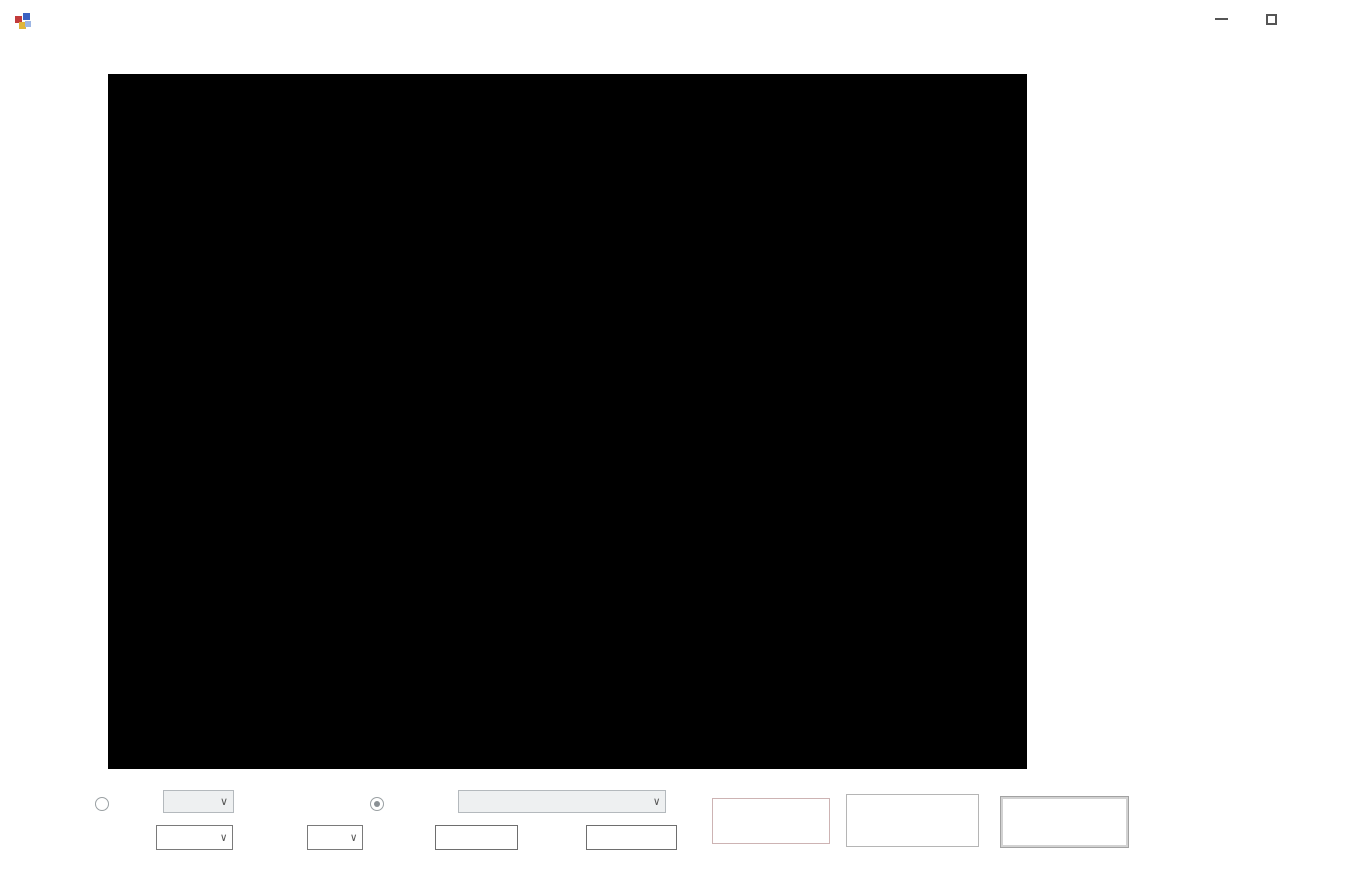  I want to click on maximize-button, so click(1271, 19).